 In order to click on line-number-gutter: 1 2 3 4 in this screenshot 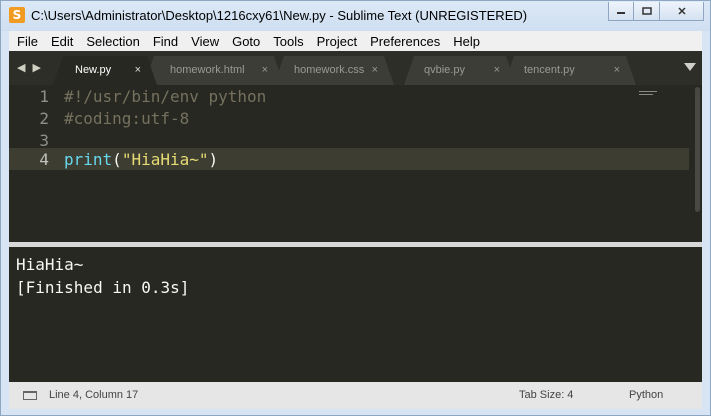, I will do `click(32, 163)`.